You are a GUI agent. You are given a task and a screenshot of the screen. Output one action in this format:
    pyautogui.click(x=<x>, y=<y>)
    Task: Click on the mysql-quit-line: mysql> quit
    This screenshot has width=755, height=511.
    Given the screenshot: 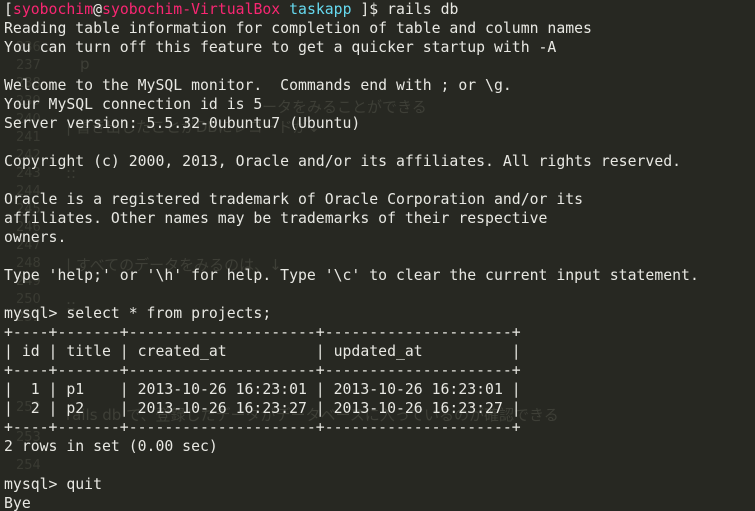 What is the action you would take?
    pyautogui.click(x=53, y=484)
    